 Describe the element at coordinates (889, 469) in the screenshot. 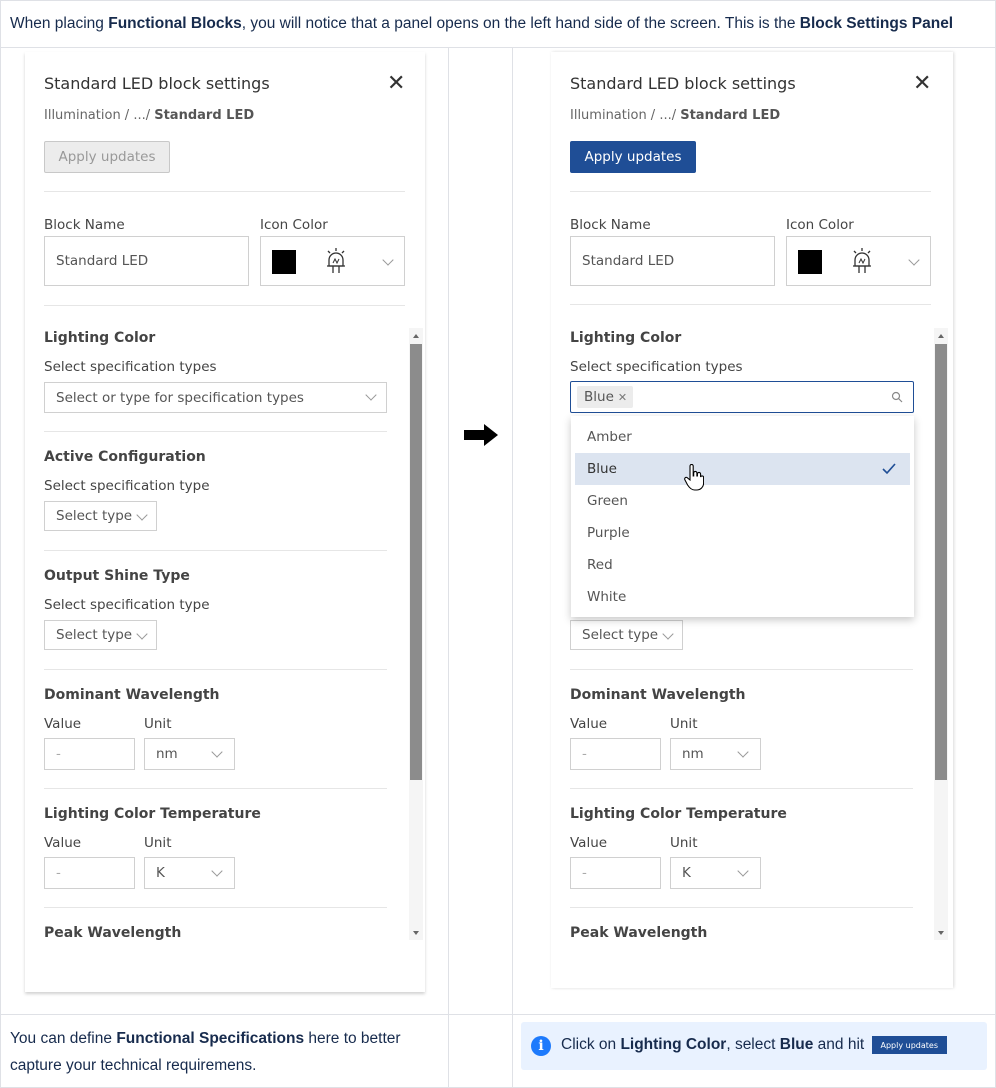

I see `checkmark-icon` at that location.